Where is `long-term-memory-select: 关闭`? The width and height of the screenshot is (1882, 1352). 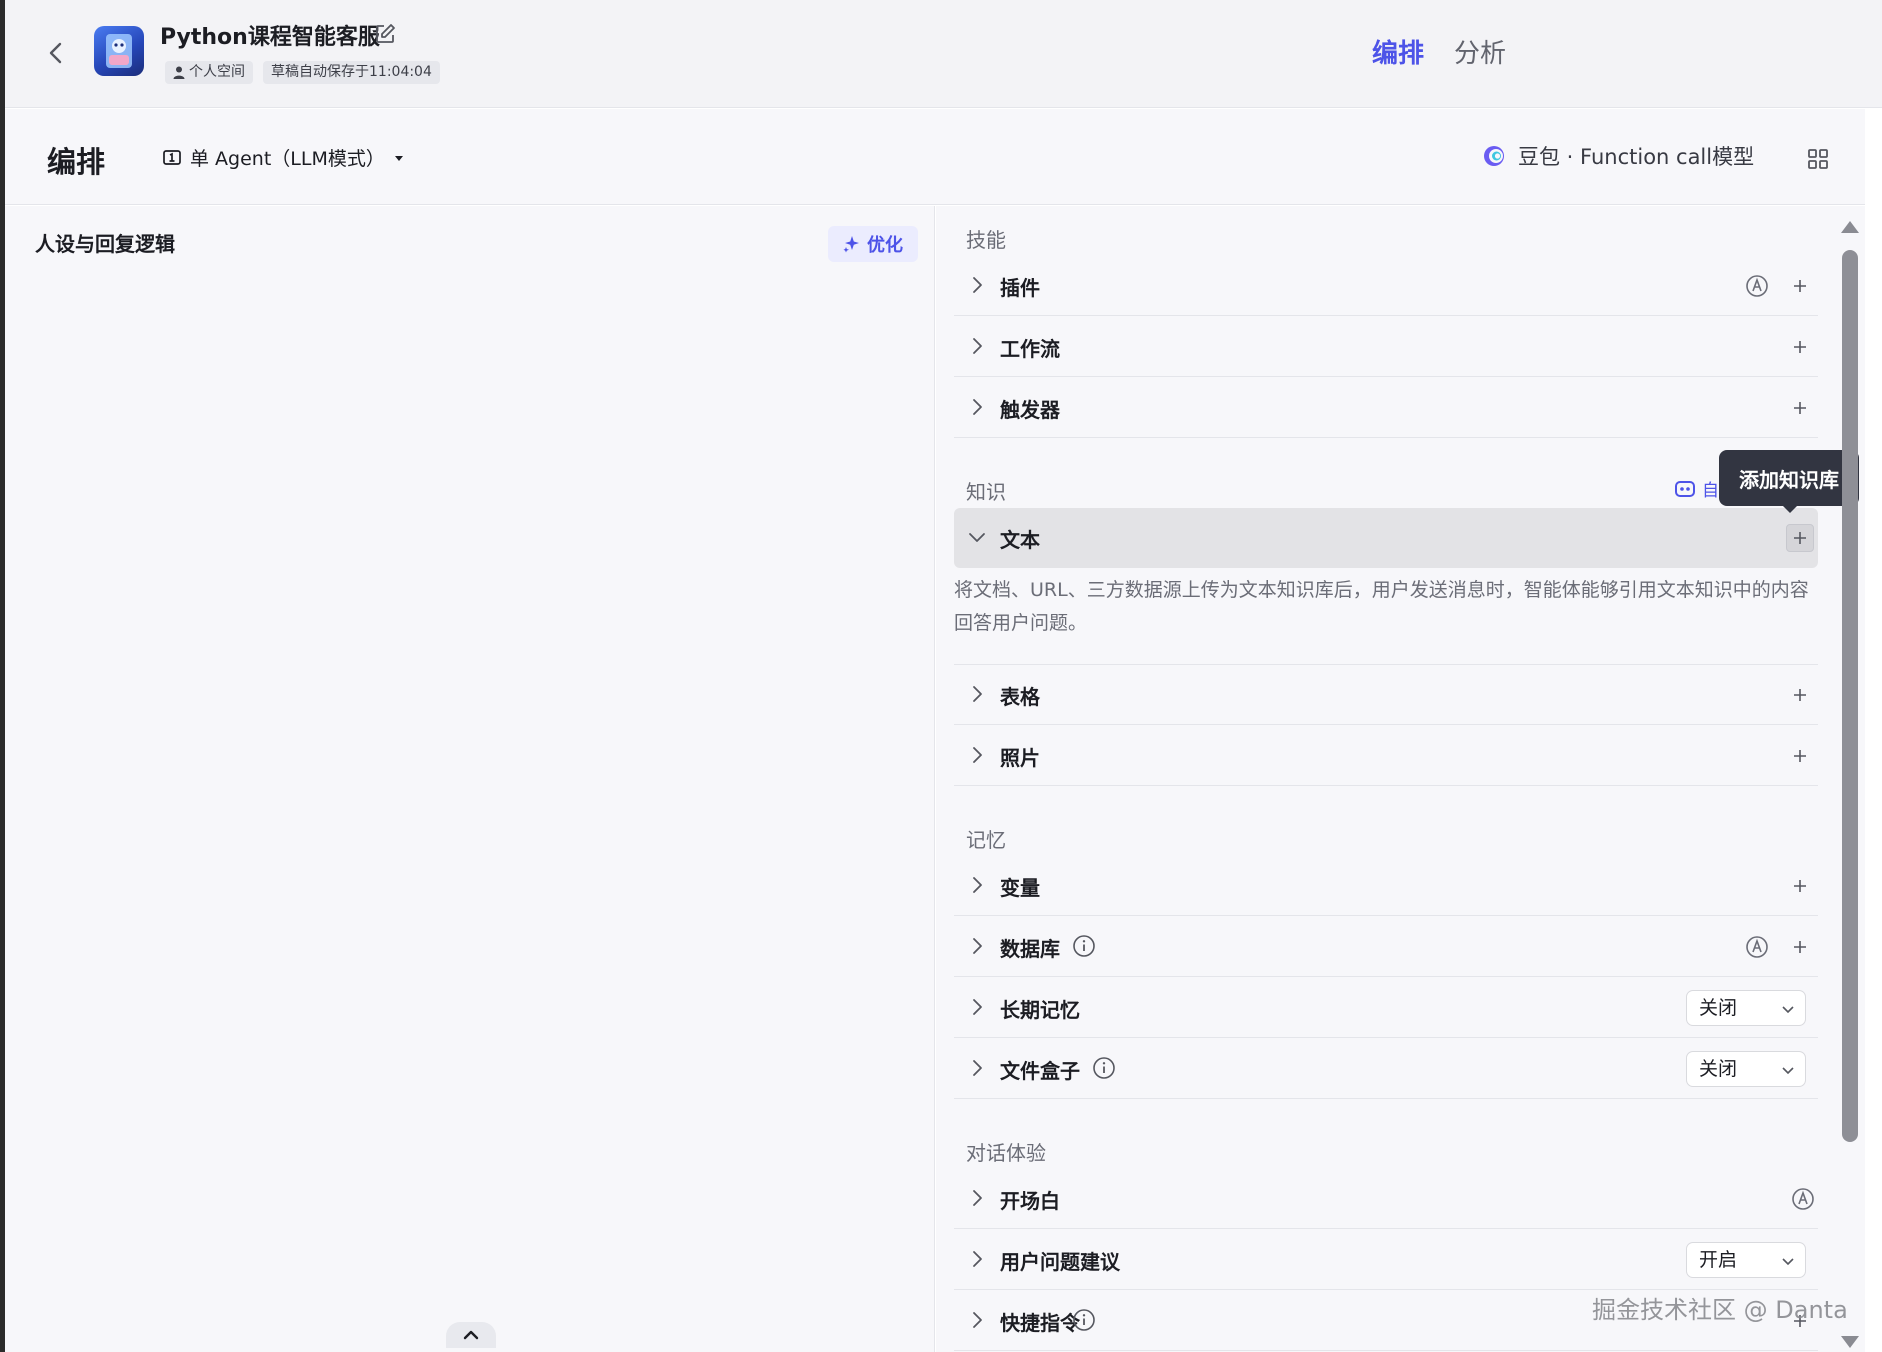
long-term-memory-select: 关闭 is located at coordinates (1746, 1008).